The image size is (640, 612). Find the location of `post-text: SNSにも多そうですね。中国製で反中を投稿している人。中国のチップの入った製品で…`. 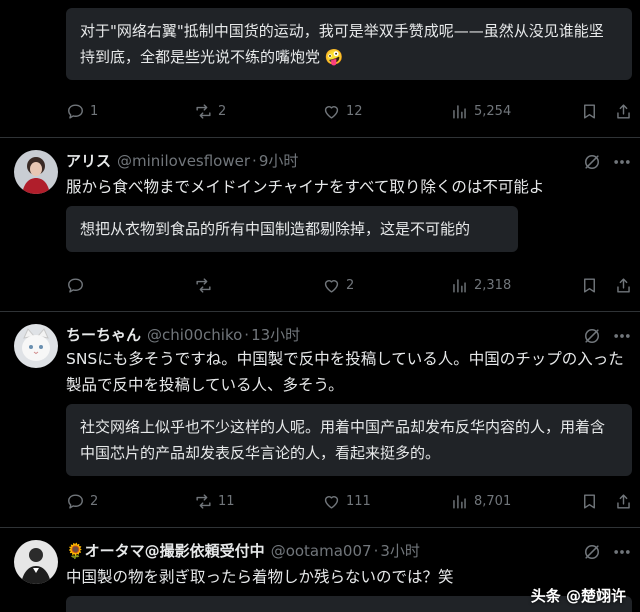

post-text: SNSにも多そうですね。中国製で反中を投稿している人。中国のチップの入った製品で… is located at coordinates (345, 372).